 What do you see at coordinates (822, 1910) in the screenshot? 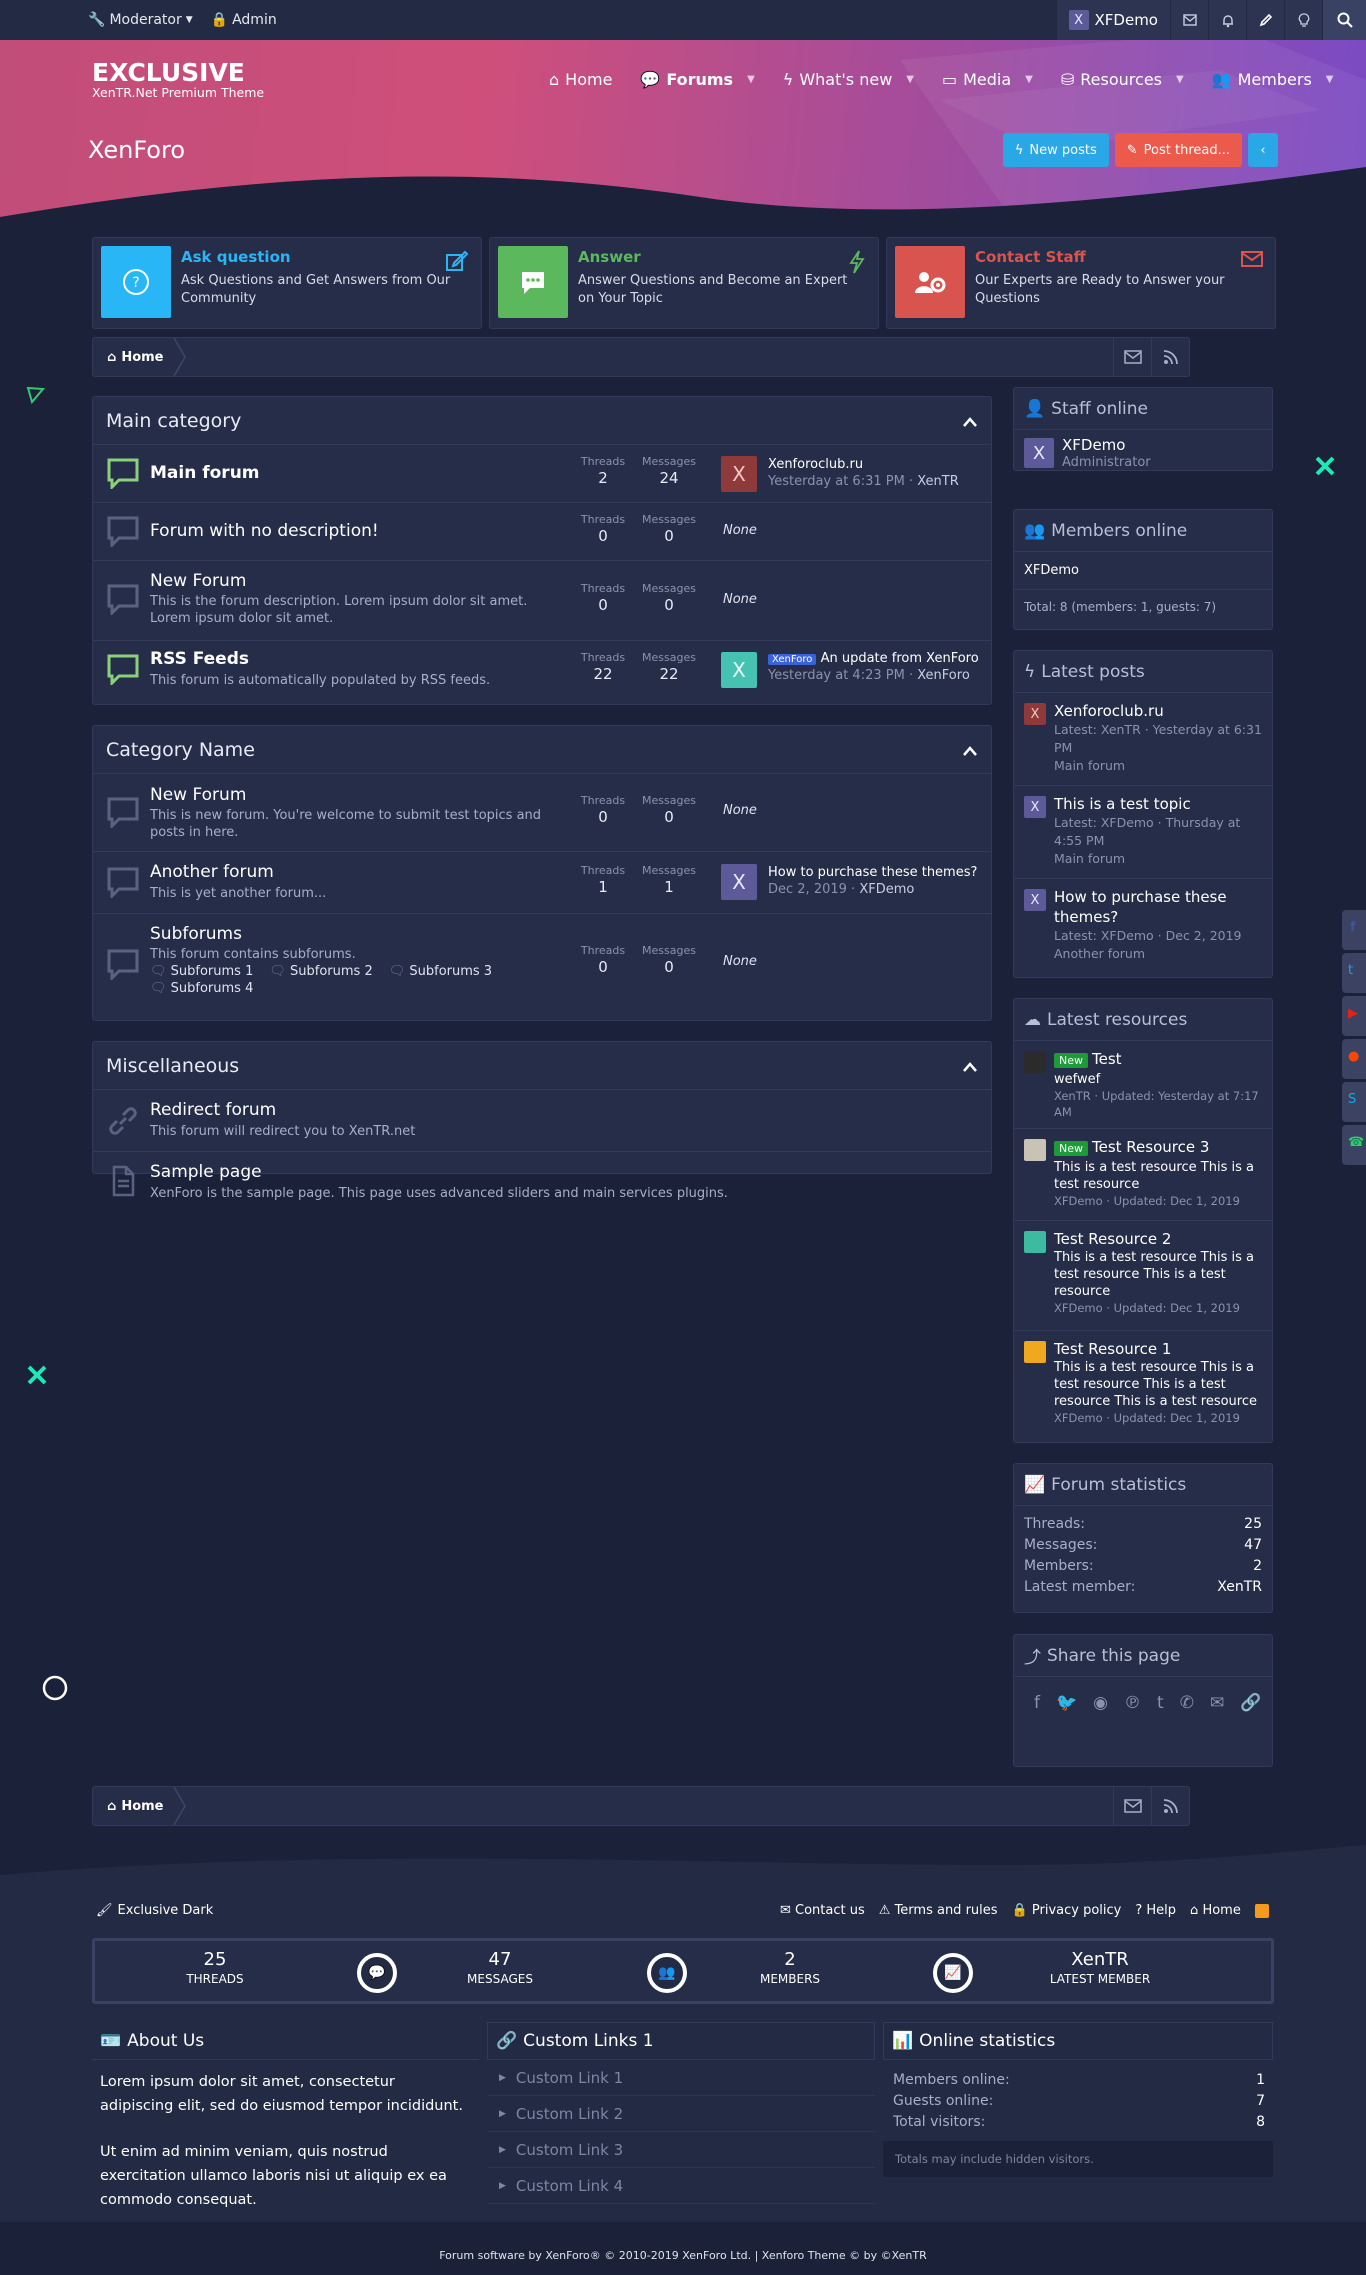
I see `footer-link-contact: ✉ Contact us` at bounding box center [822, 1910].